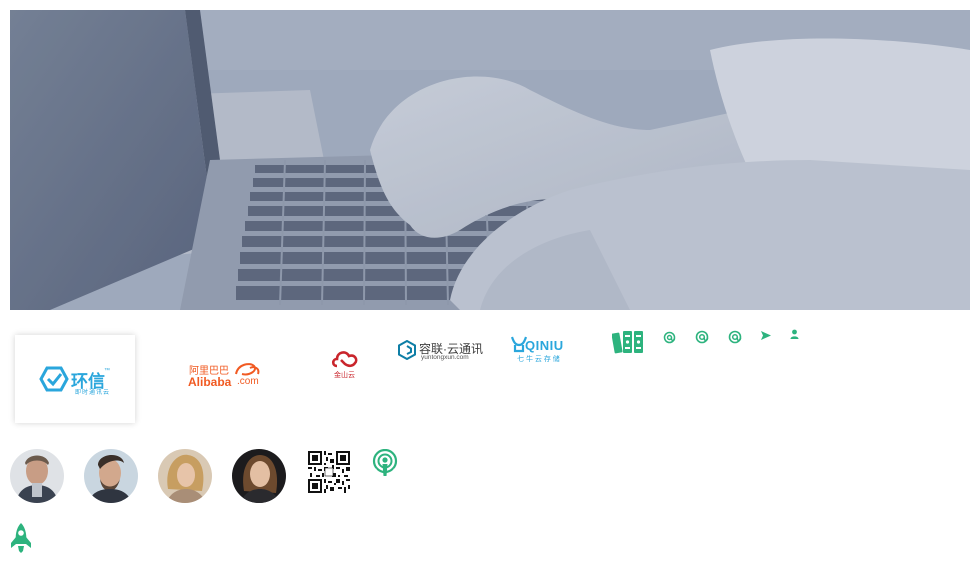  I want to click on huanxin-tagline: 即时通讯云, so click(93, 393).